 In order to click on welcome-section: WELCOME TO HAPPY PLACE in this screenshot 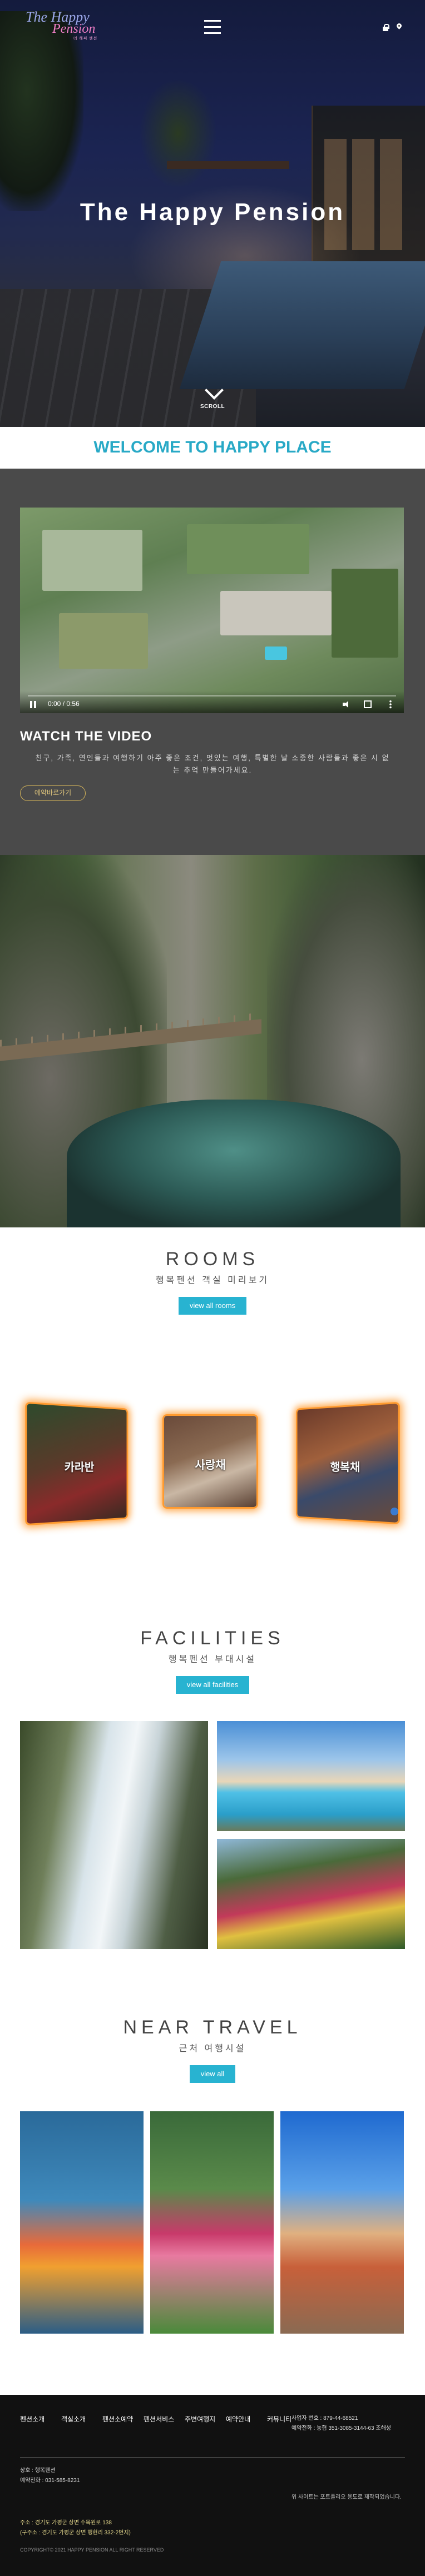, I will do `click(212, 448)`.